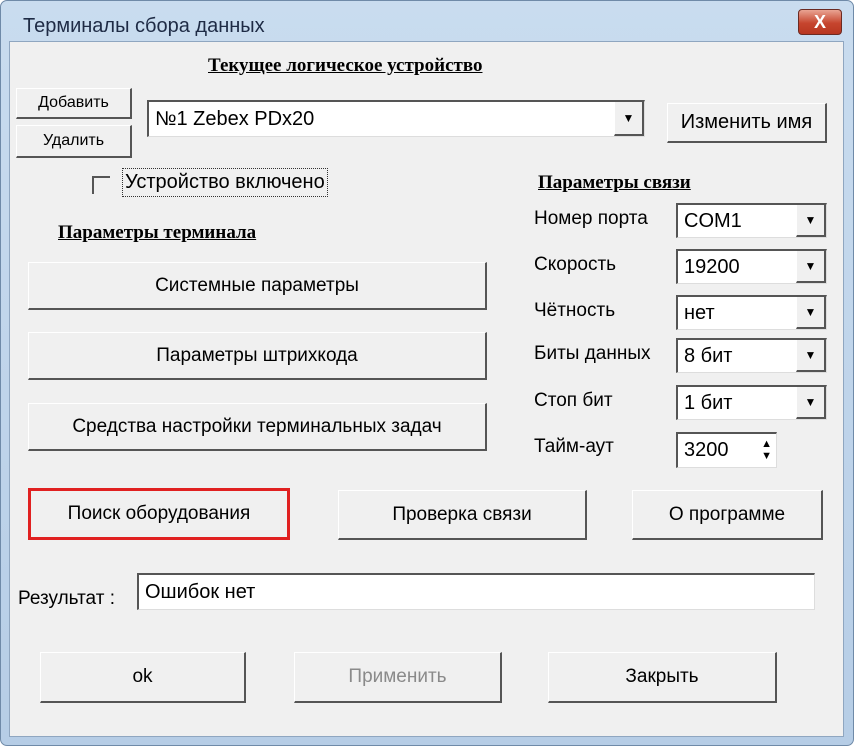 The image size is (854, 746). I want to click on timeout-spinner: 3200 ▲ ▼, so click(726, 450).